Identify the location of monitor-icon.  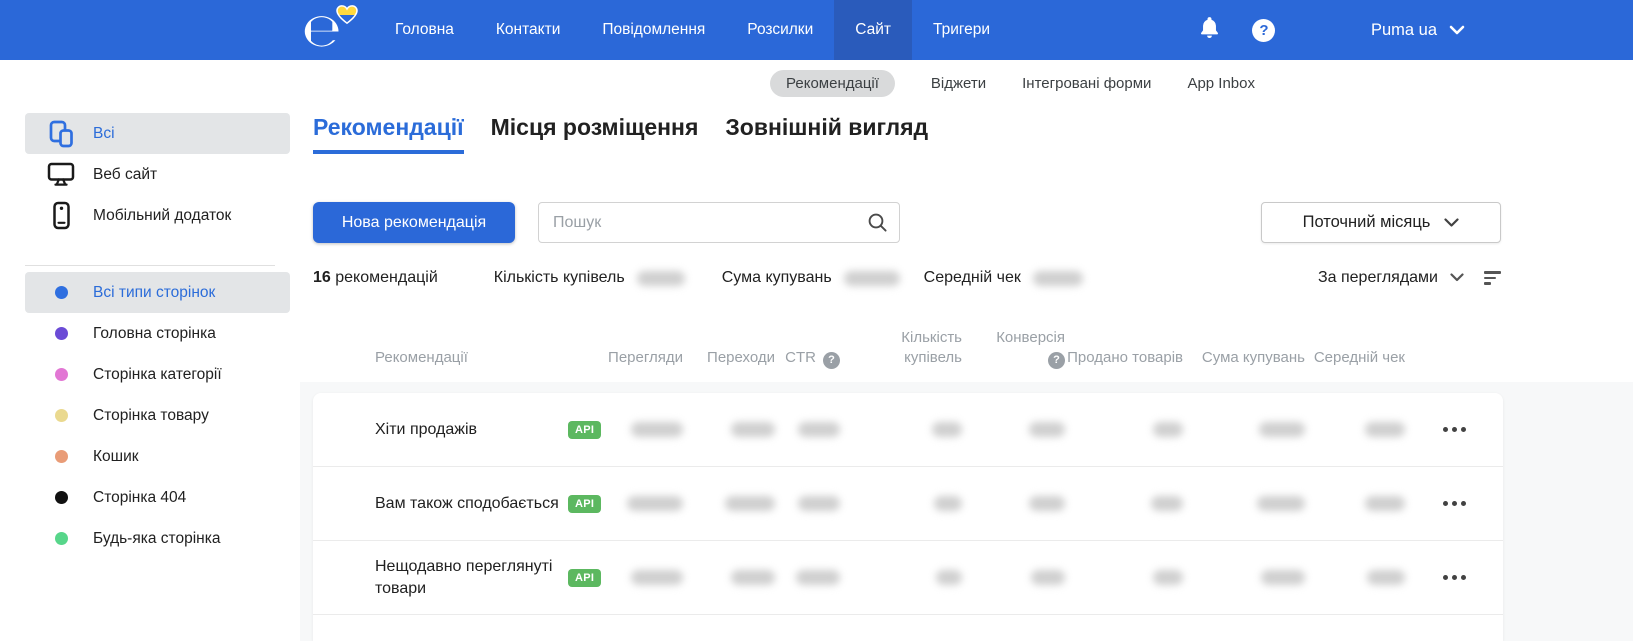
(61, 174).